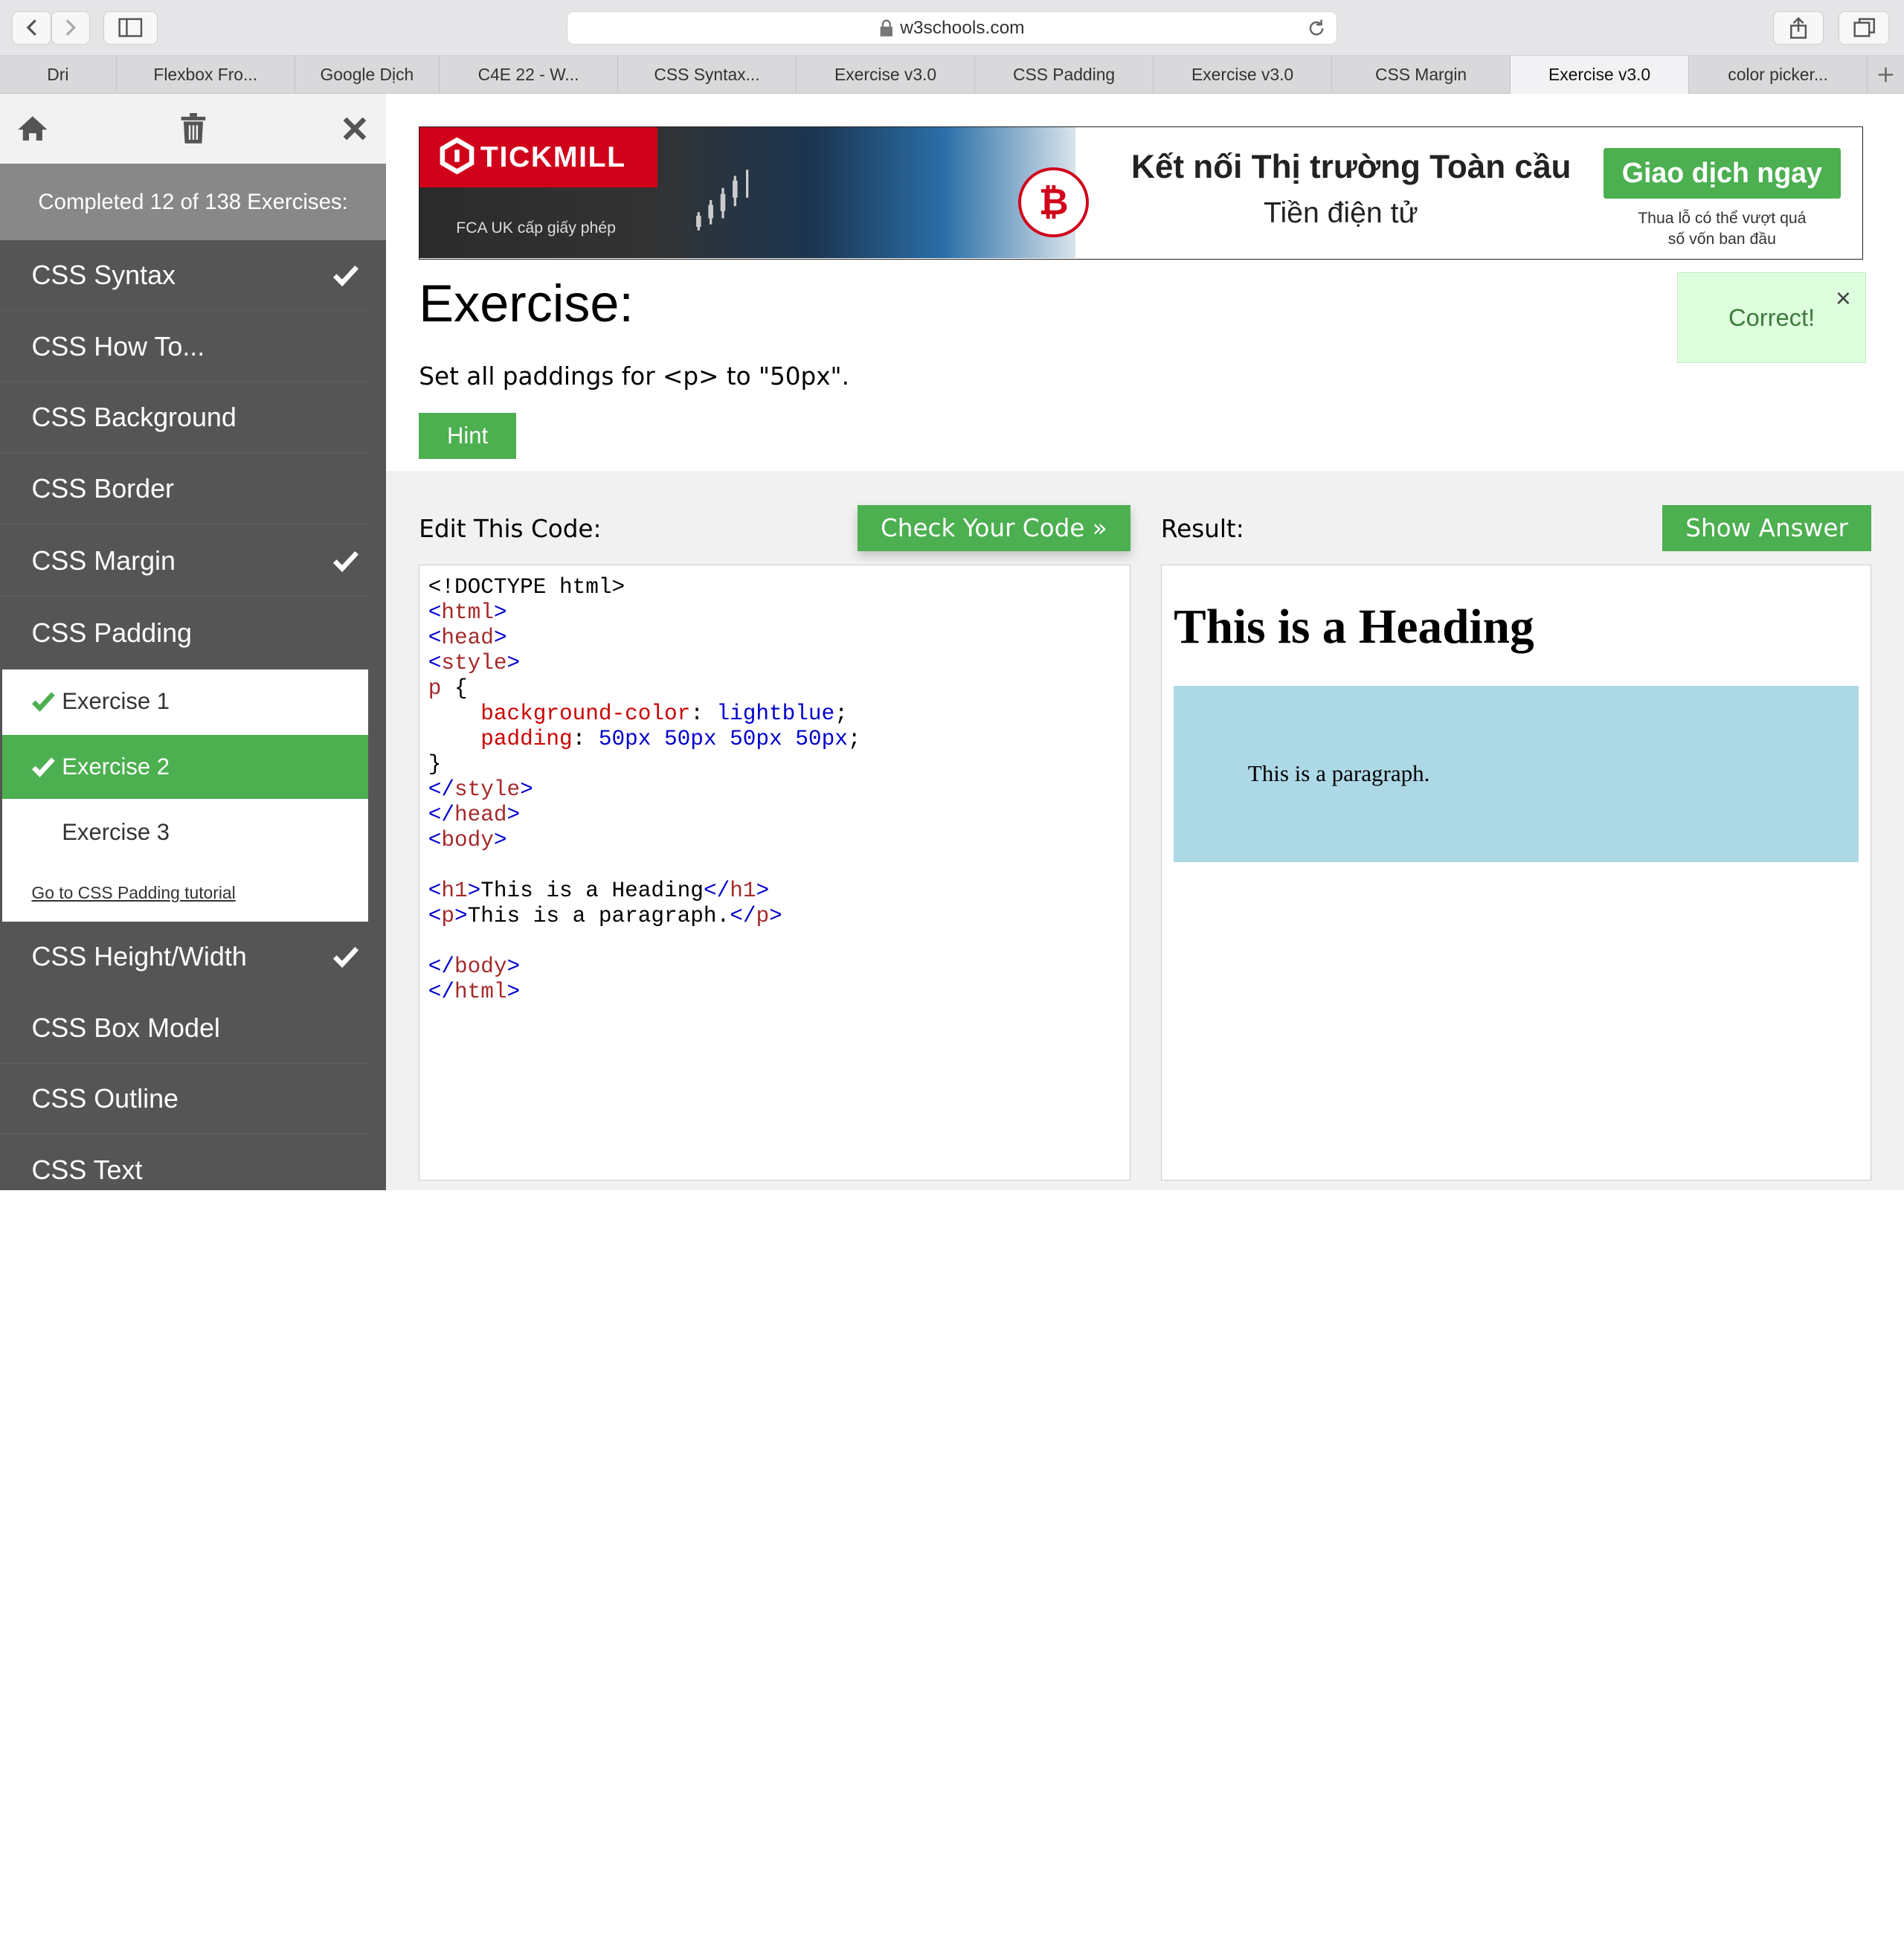 The width and height of the screenshot is (1904, 1943). Describe the element at coordinates (536, 228) in the screenshot. I see `ad-license-text: FCA UK cấp giấy phép` at that location.